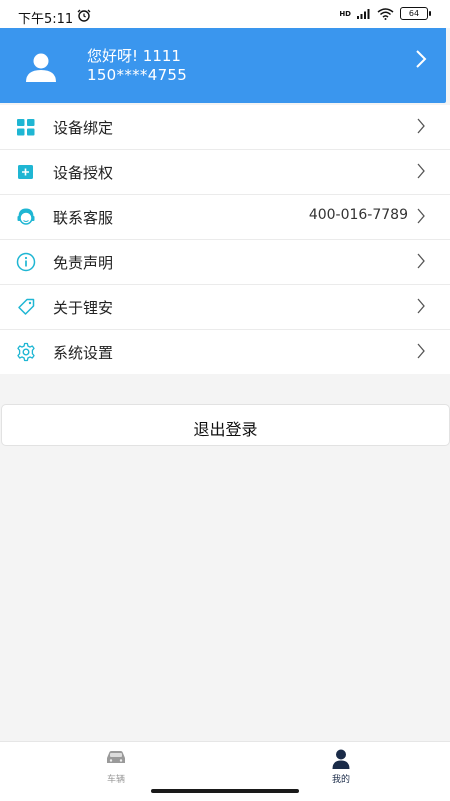  Describe the element at coordinates (363, 14) in the screenshot. I see `signal-icon` at that location.